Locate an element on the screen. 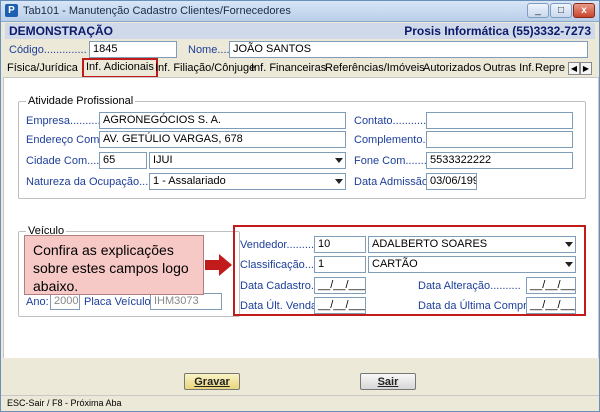 The image size is (600, 412). endereco-label: Endereço Com.: is located at coordinates (66, 140).